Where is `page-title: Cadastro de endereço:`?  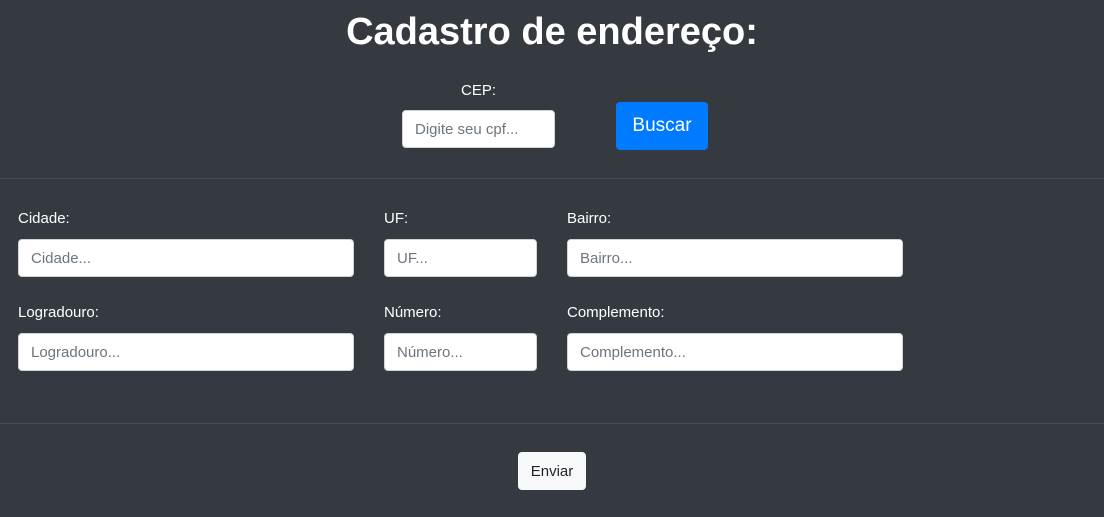 page-title: Cadastro de endereço: is located at coordinates (552, 32).